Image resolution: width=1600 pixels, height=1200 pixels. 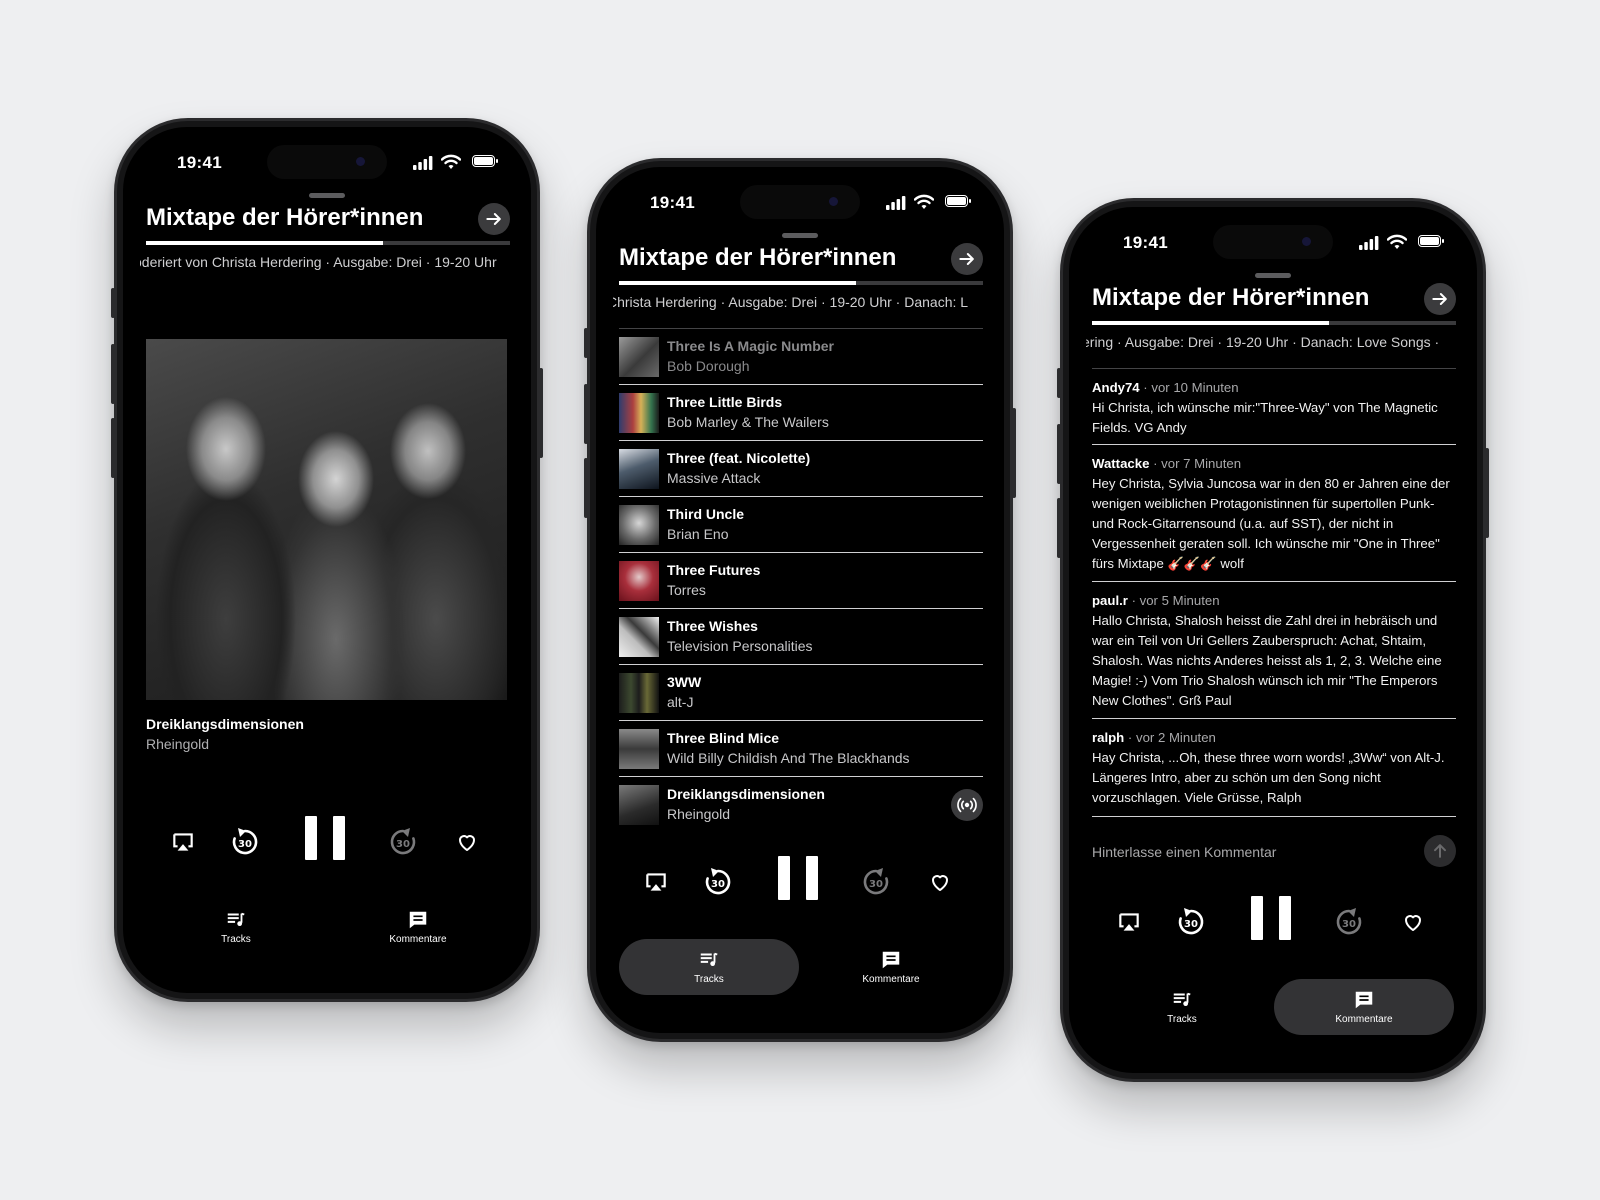 What do you see at coordinates (714, 570) in the screenshot?
I see `track-title: Three Futures` at bounding box center [714, 570].